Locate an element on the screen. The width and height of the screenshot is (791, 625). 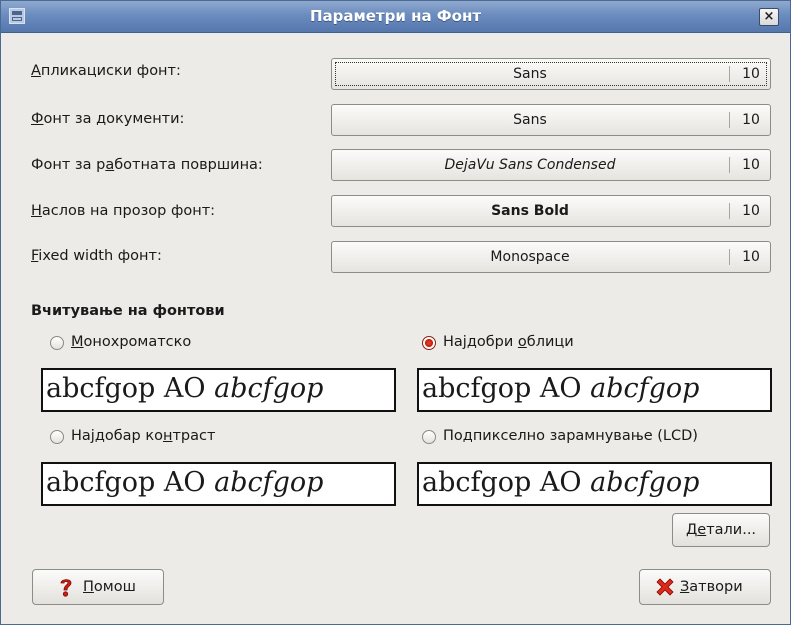
best-contrast-radio is located at coordinates (57, 437).